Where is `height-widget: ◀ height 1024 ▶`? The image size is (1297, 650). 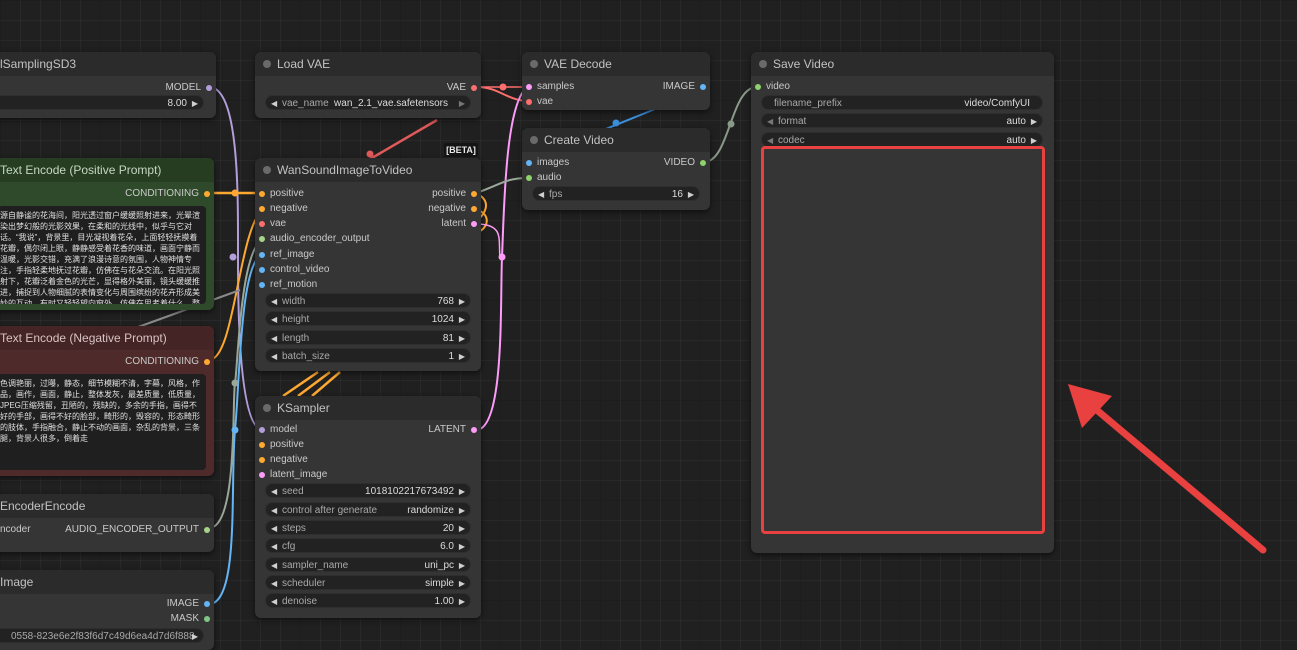
height-widget: ◀ height 1024 ▶ is located at coordinates (368, 318).